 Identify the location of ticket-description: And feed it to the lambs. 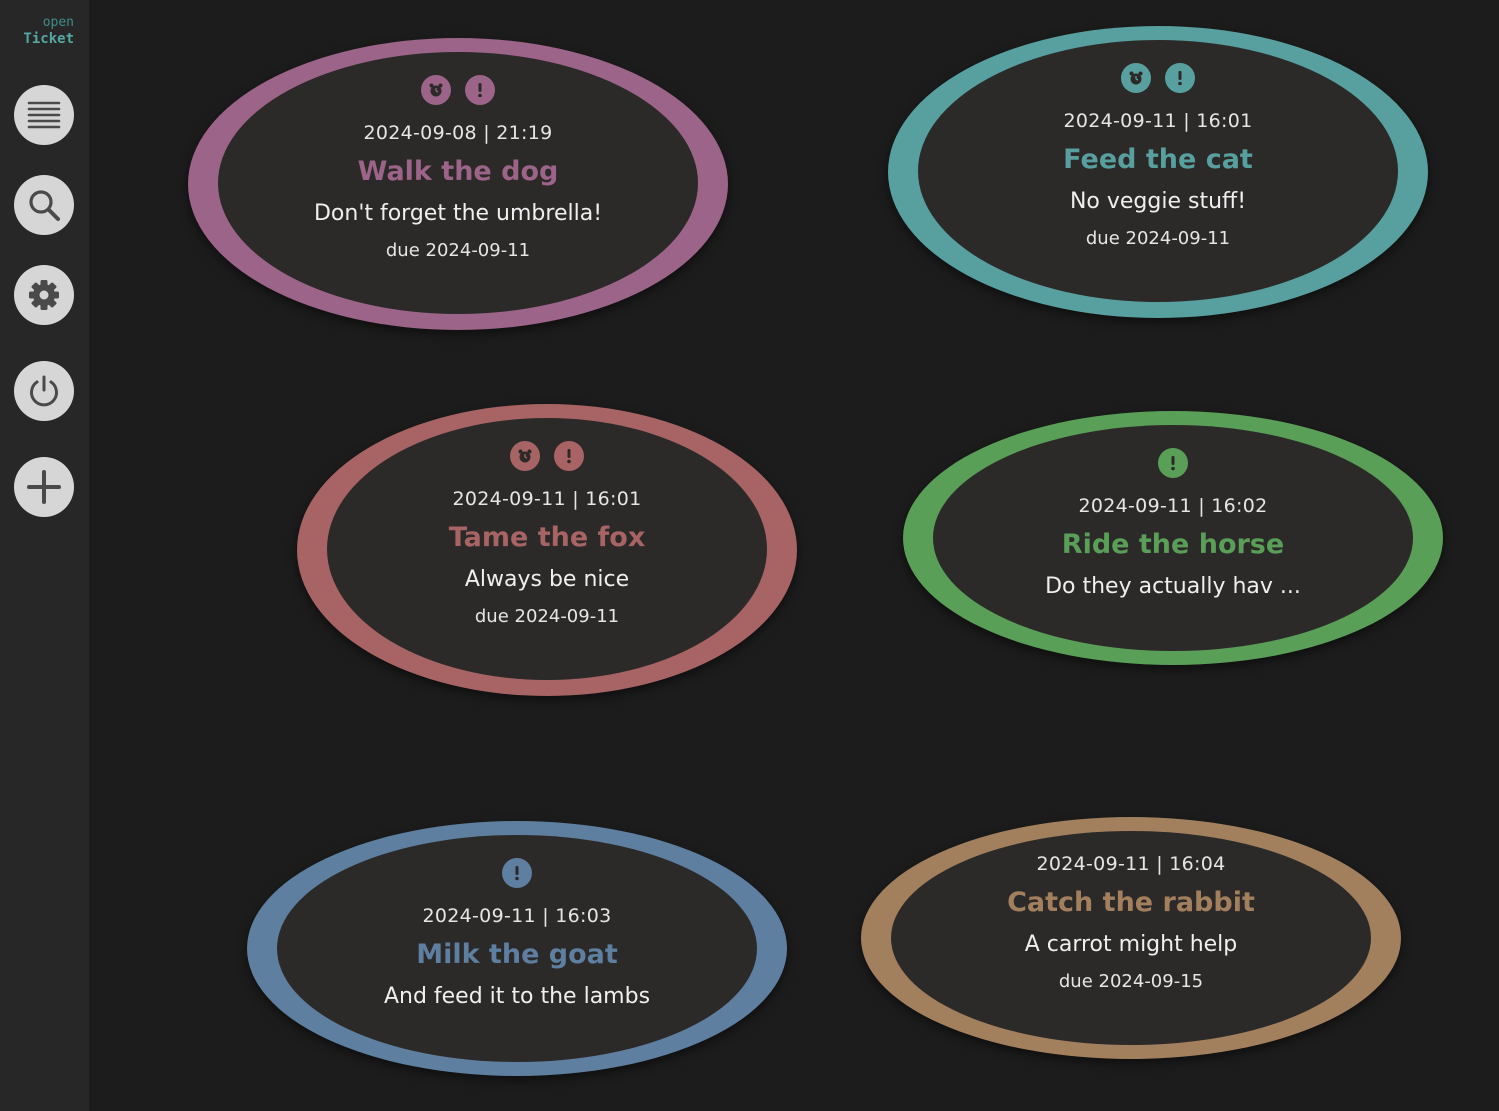
(517, 996).